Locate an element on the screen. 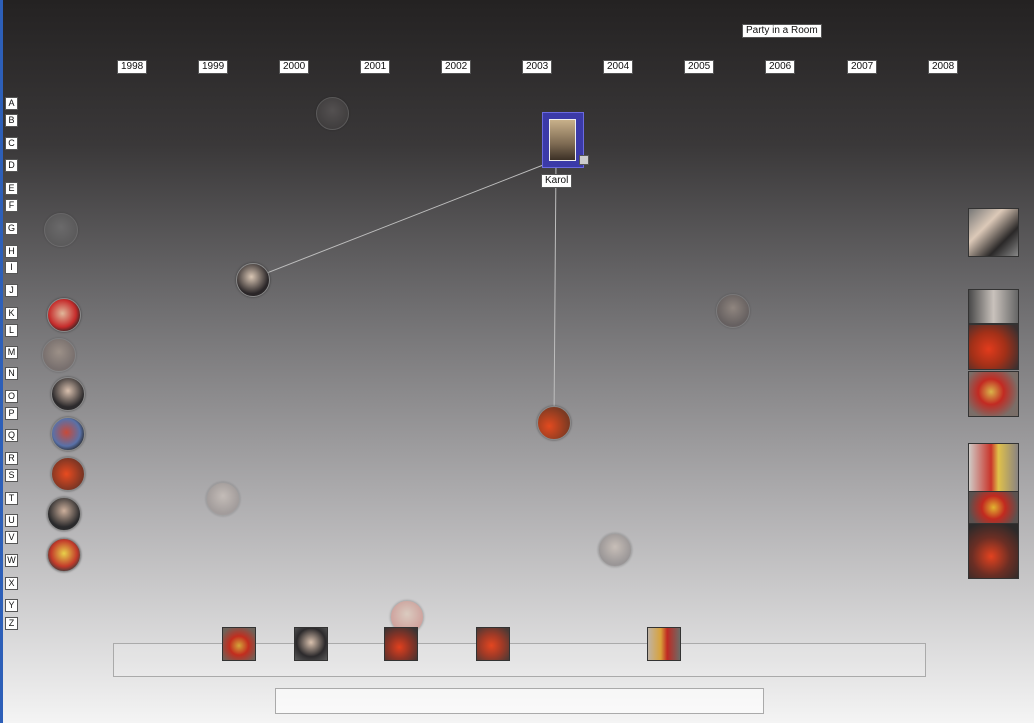 This screenshot has width=1034, height=723. connection-lines is located at coordinates (405, 291).